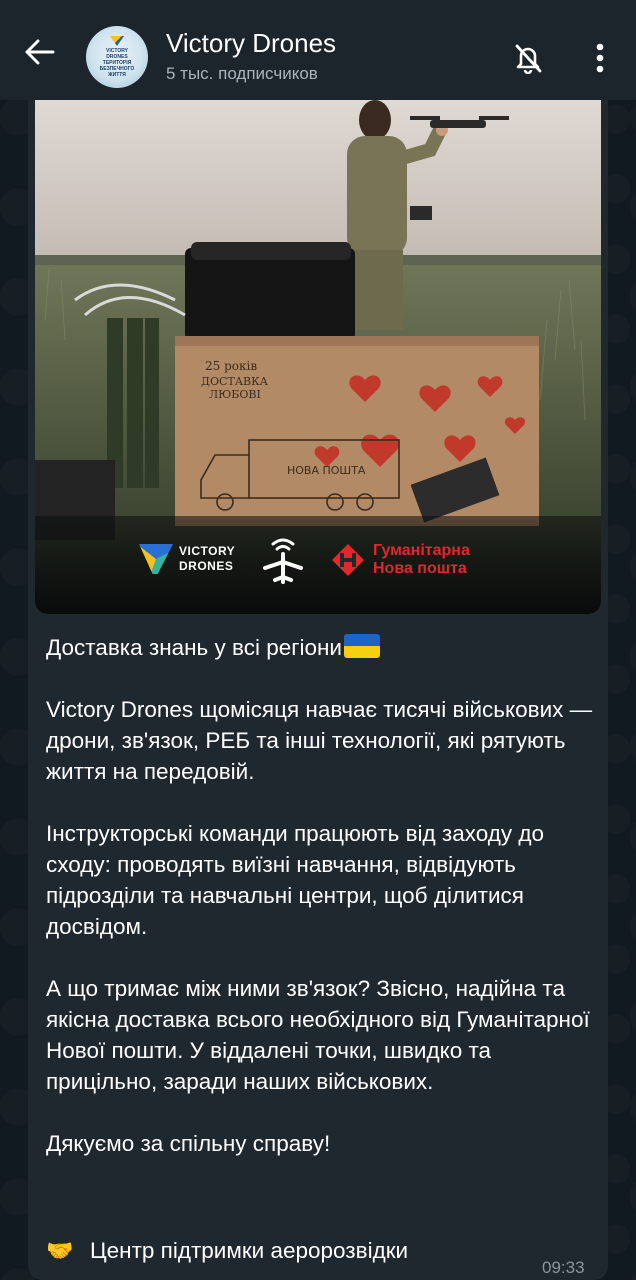  I want to click on message-title-line: Доставка знань у всі регіони, so click(322, 647).